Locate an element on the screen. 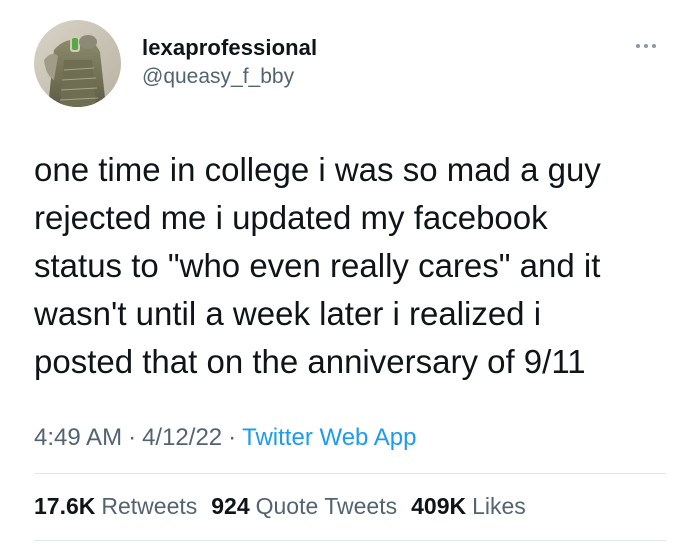  avatar-photo is located at coordinates (77, 63).